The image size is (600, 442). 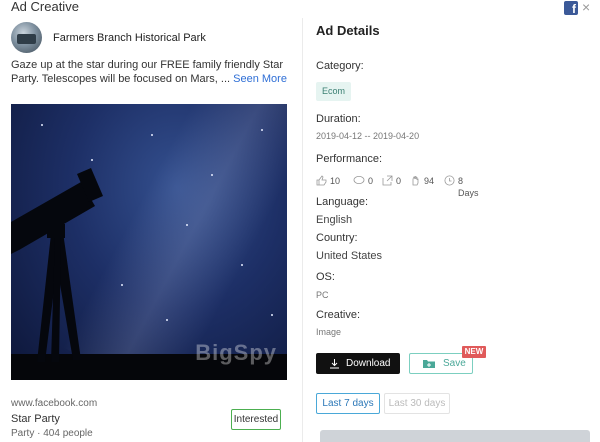 What do you see at coordinates (348, 403) in the screenshot?
I see `range-last-7-days: Last 7 days` at bounding box center [348, 403].